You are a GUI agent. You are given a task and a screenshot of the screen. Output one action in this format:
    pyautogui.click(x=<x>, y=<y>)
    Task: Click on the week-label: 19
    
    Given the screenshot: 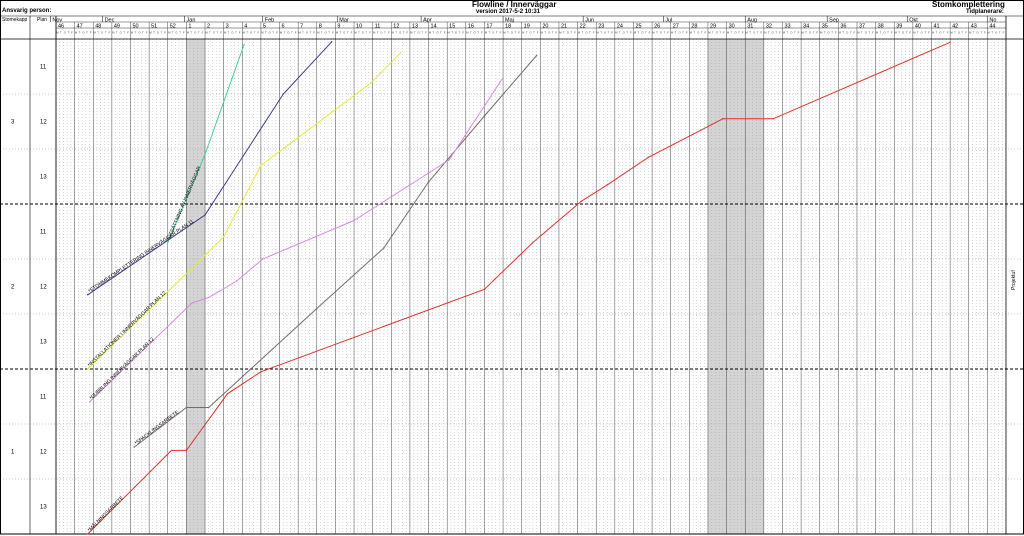 What is the action you would take?
    pyautogui.click(x=527, y=27)
    